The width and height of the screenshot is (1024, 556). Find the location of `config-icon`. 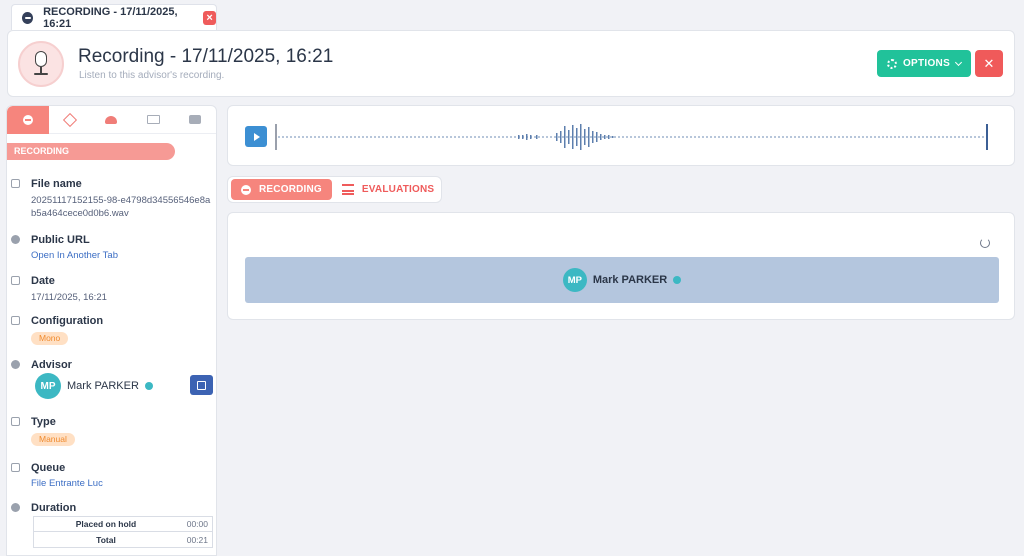

config-icon is located at coordinates (15, 320).